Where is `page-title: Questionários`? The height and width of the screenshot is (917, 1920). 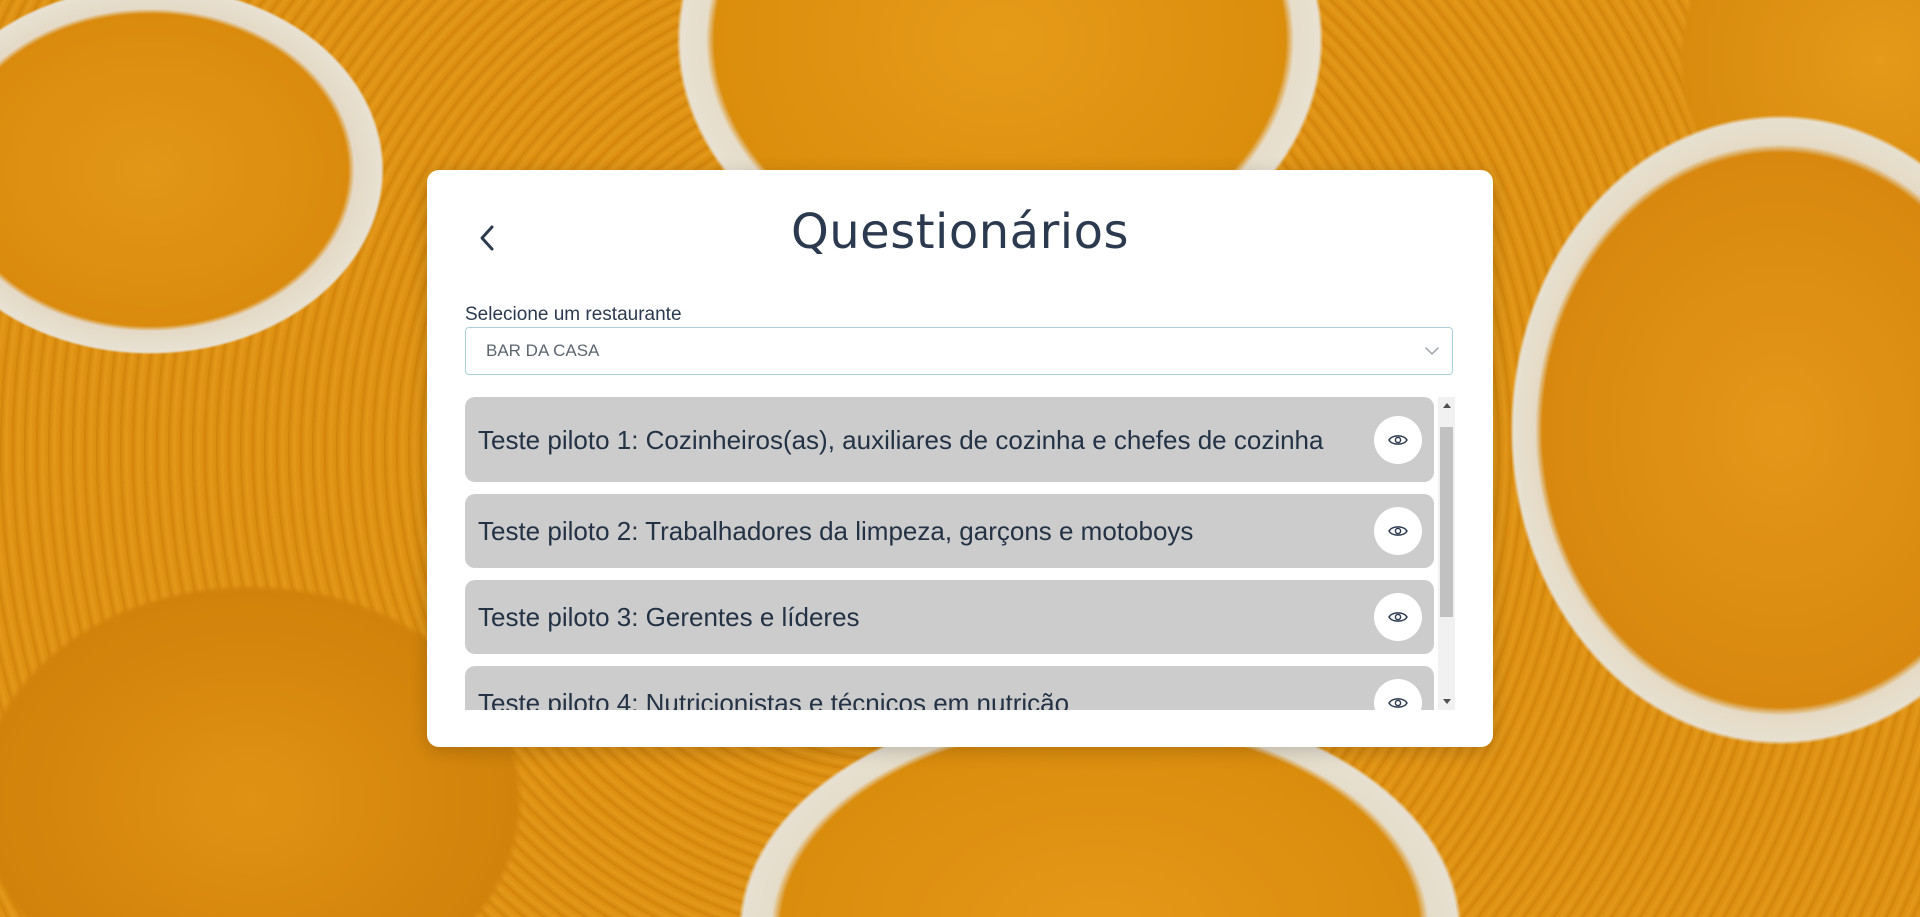
page-title: Questionários is located at coordinates (960, 232).